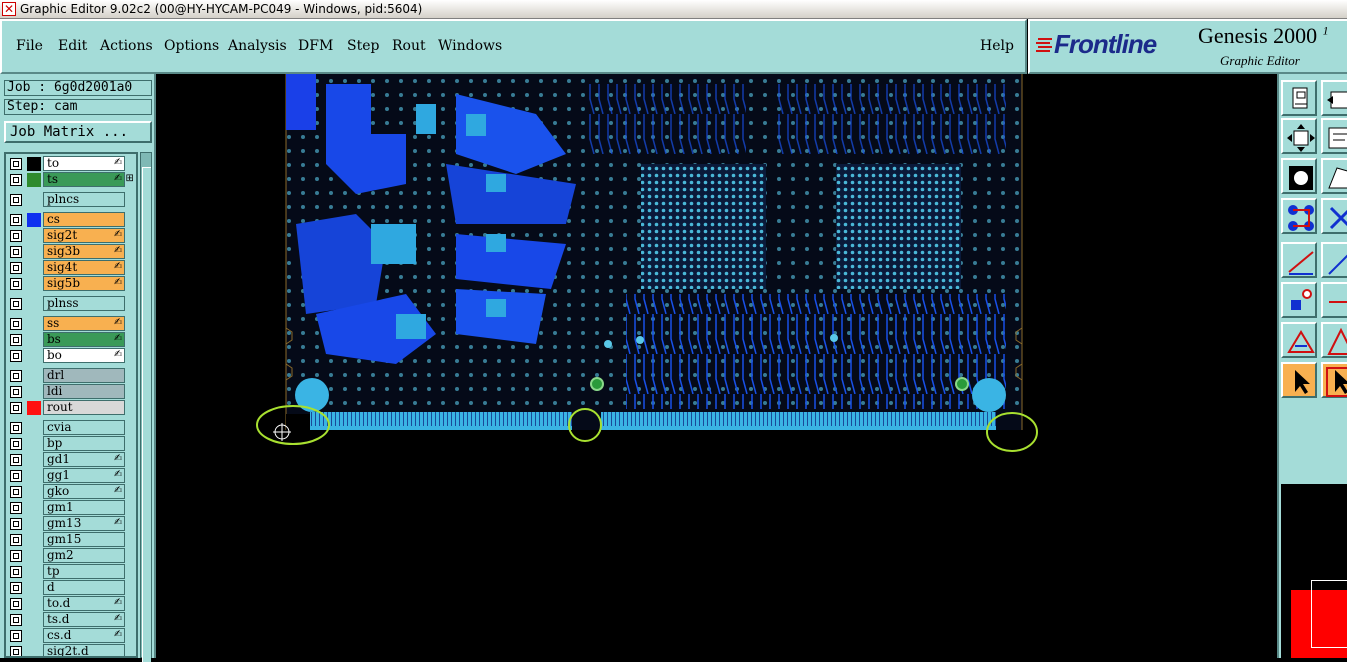  I want to click on layer-row-gm1: gm1, so click(71, 508).